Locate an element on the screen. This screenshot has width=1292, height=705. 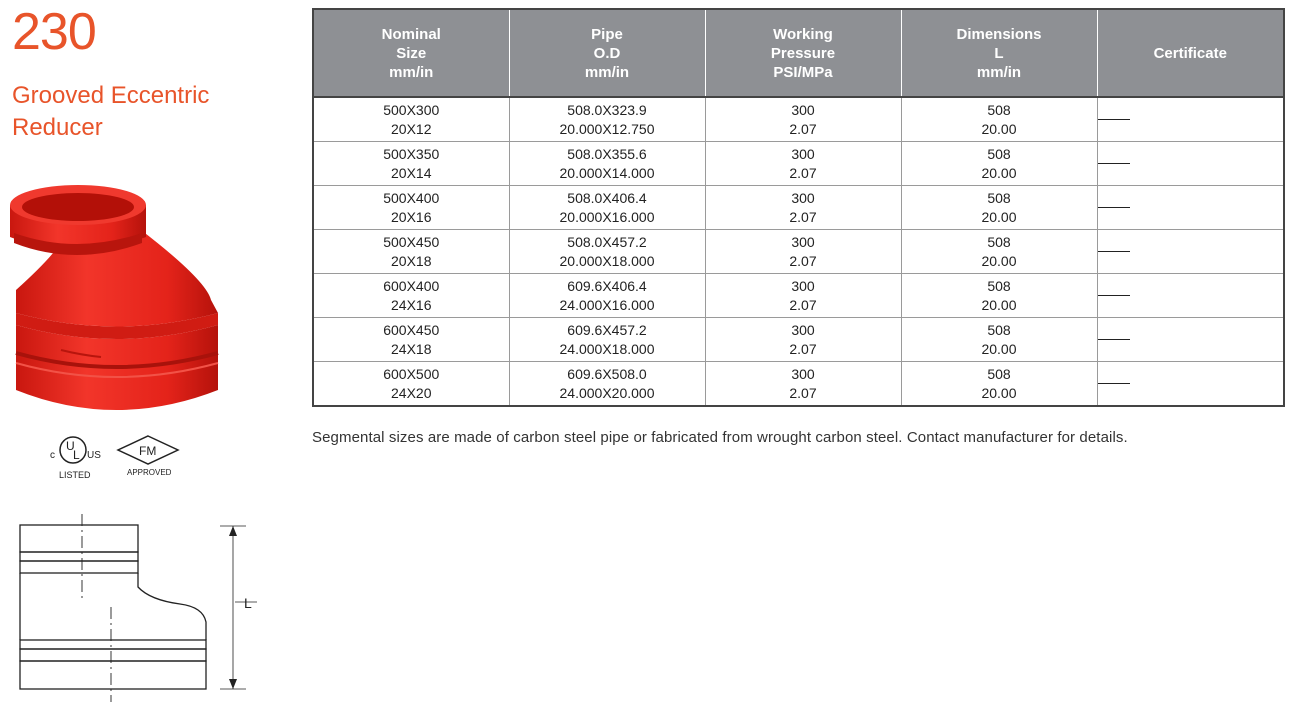
cell-line: 500X350 is located at coordinates (411, 153).